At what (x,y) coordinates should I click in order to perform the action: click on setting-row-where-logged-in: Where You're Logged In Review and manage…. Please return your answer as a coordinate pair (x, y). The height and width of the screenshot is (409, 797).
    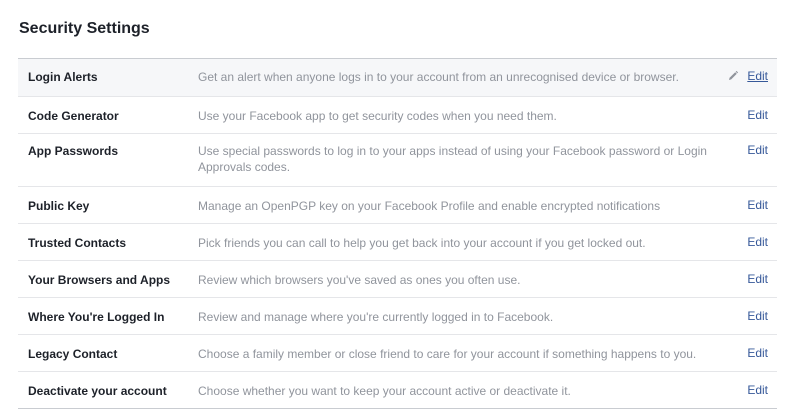
    Looking at the image, I should click on (397, 315).